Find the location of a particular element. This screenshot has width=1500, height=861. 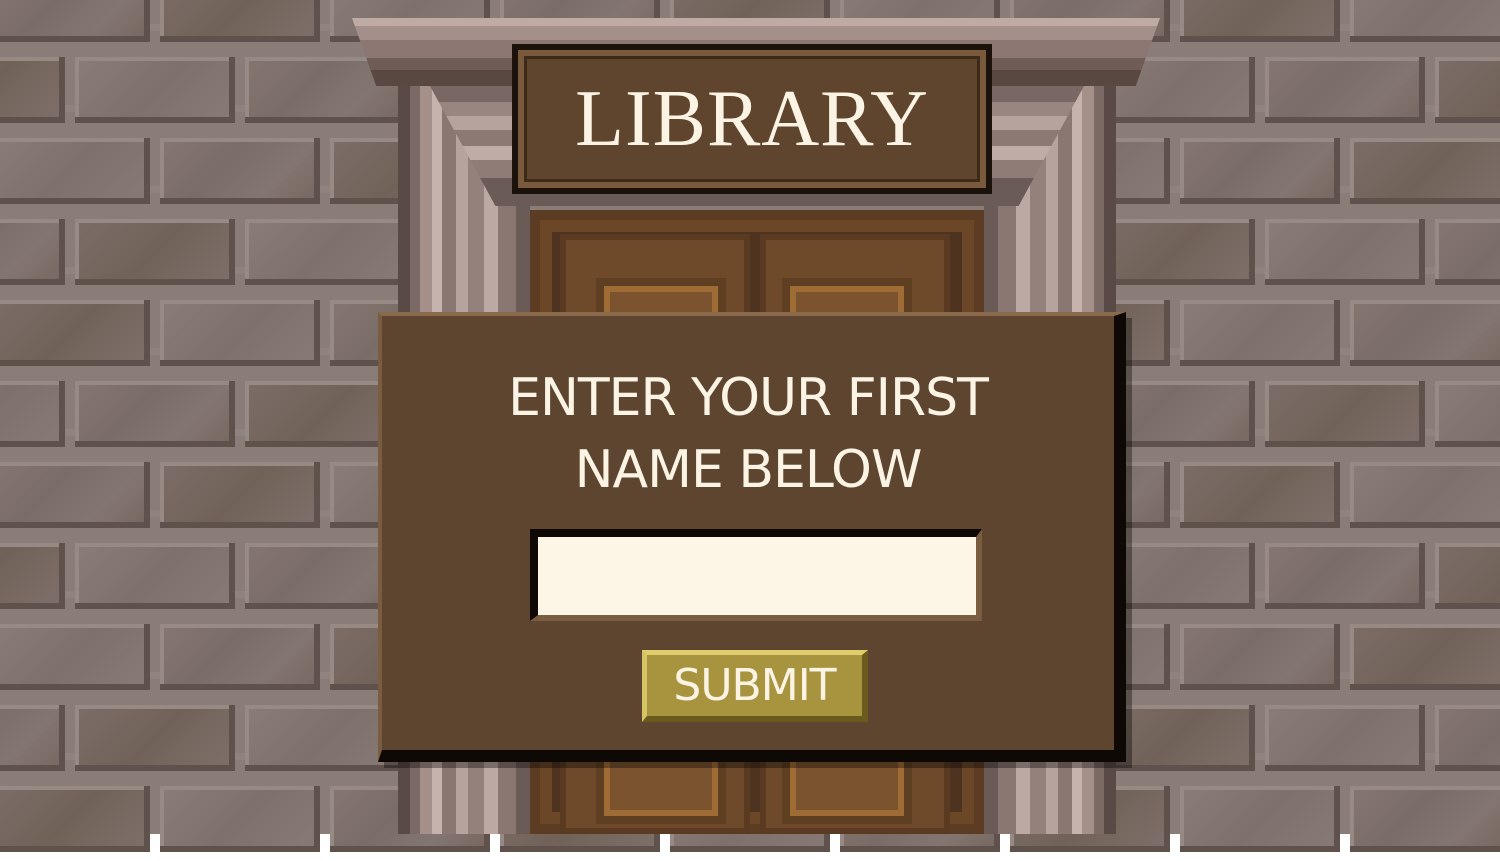

first-name-input is located at coordinates (756, 575).